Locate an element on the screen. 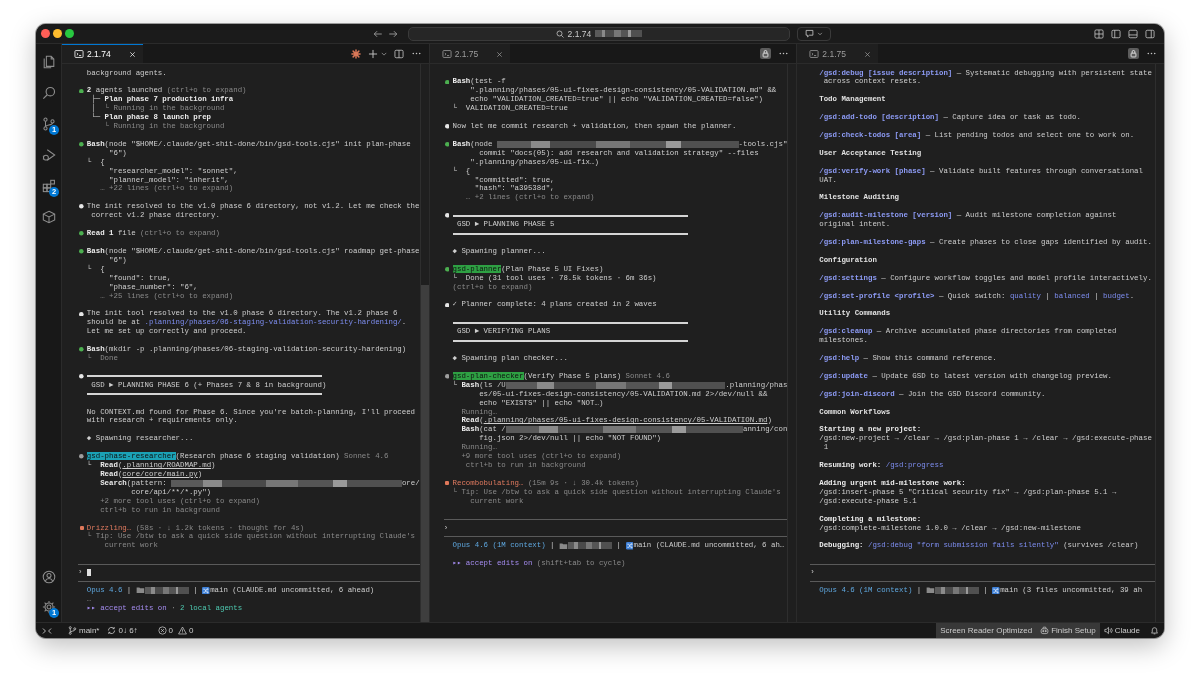 This screenshot has height=684, width=1200. status-bar-item: Finish Setup is located at coordinates (1068, 630).